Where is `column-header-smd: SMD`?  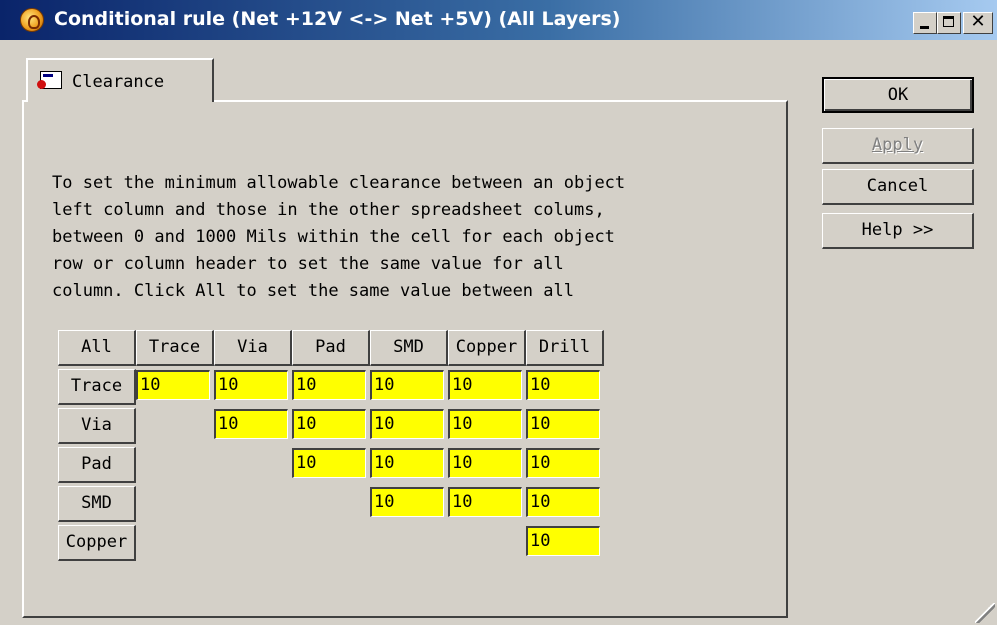
column-header-smd: SMD is located at coordinates (409, 348).